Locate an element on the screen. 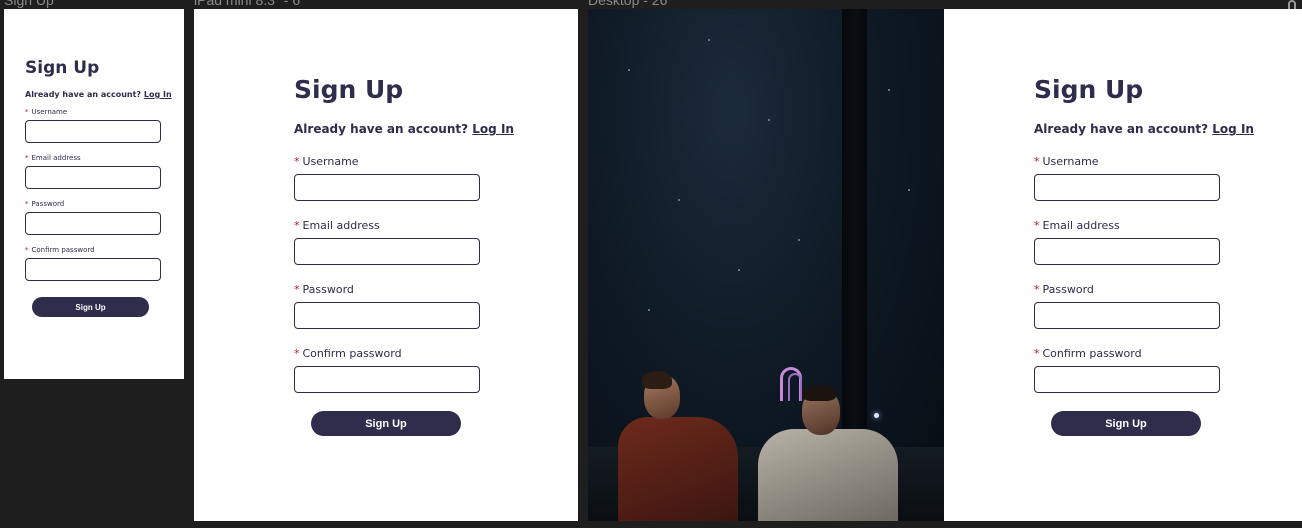  person-right-hair is located at coordinates (819, 393).